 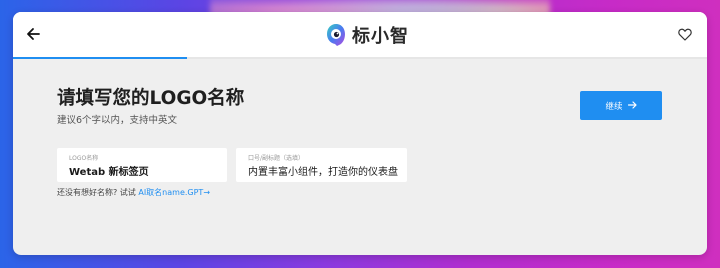 What do you see at coordinates (614, 105) in the screenshot?
I see `continue-label: 继续` at bounding box center [614, 105].